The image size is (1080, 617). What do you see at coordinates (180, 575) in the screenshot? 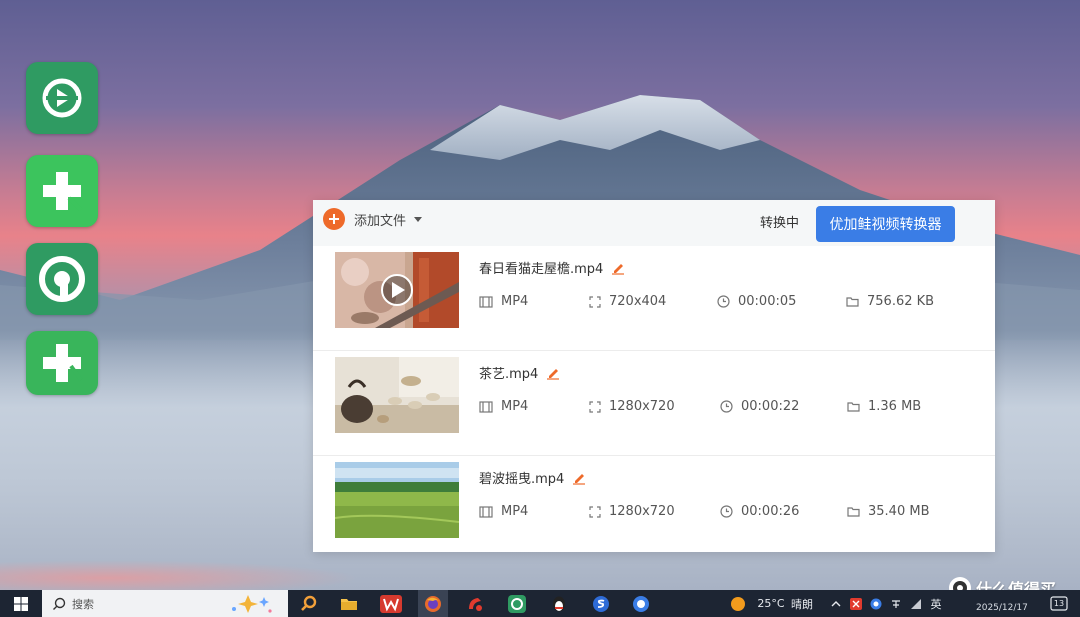
I see `lake-reflection` at bounding box center [180, 575].